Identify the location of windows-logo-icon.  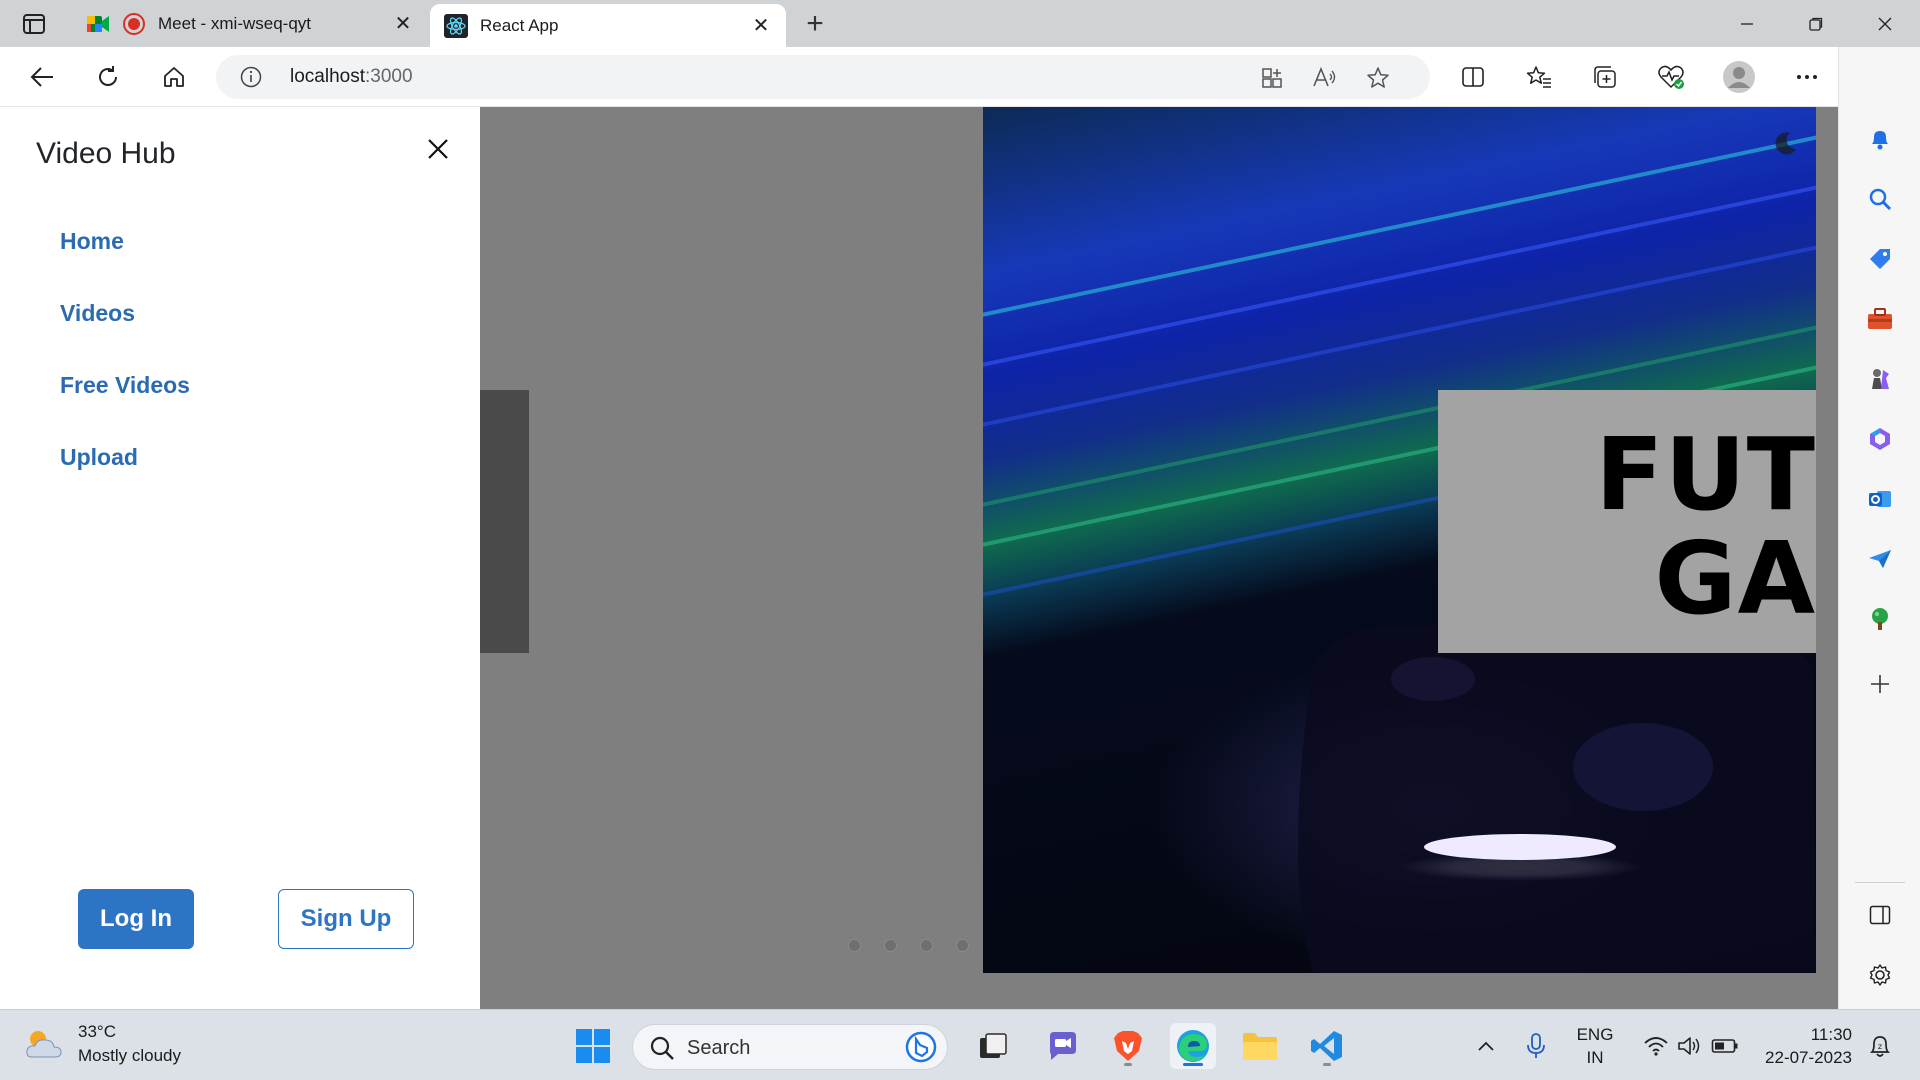
(593, 1046).